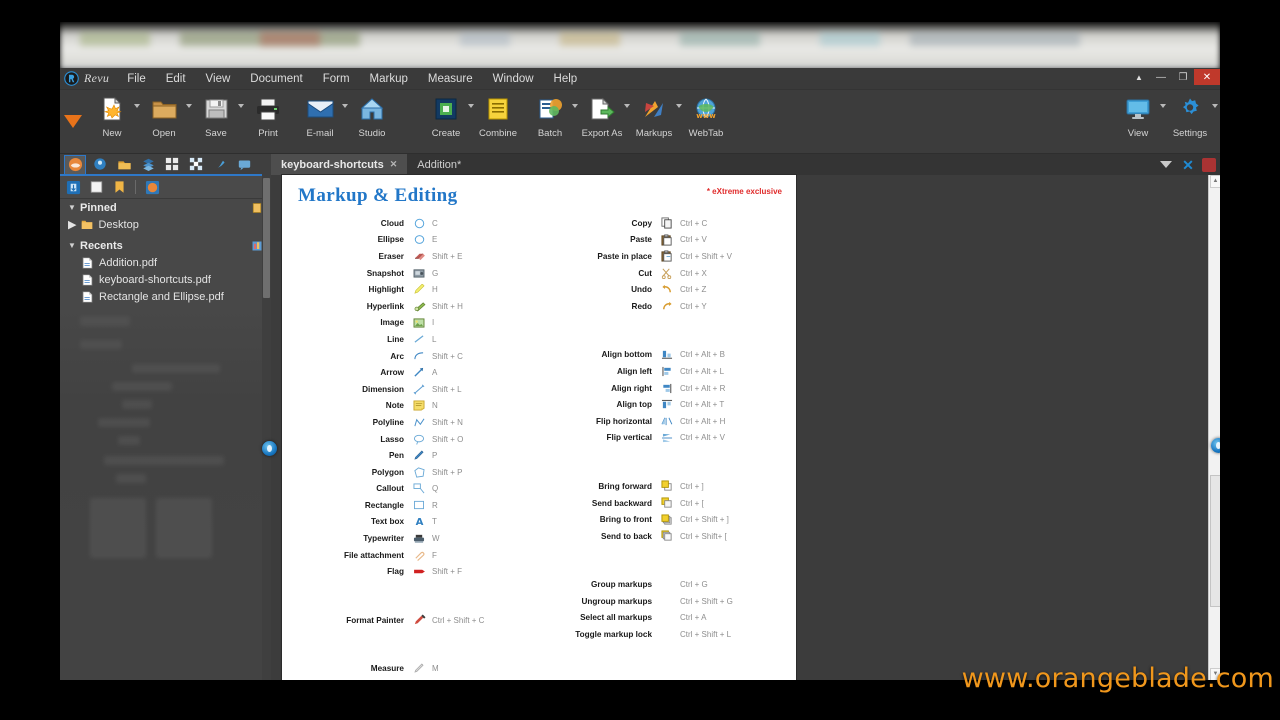 This screenshot has width=1280, height=720. What do you see at coordinates (136, 79) in the screenshot?
I see `menu-file: File` at bounding box center [136, 79].